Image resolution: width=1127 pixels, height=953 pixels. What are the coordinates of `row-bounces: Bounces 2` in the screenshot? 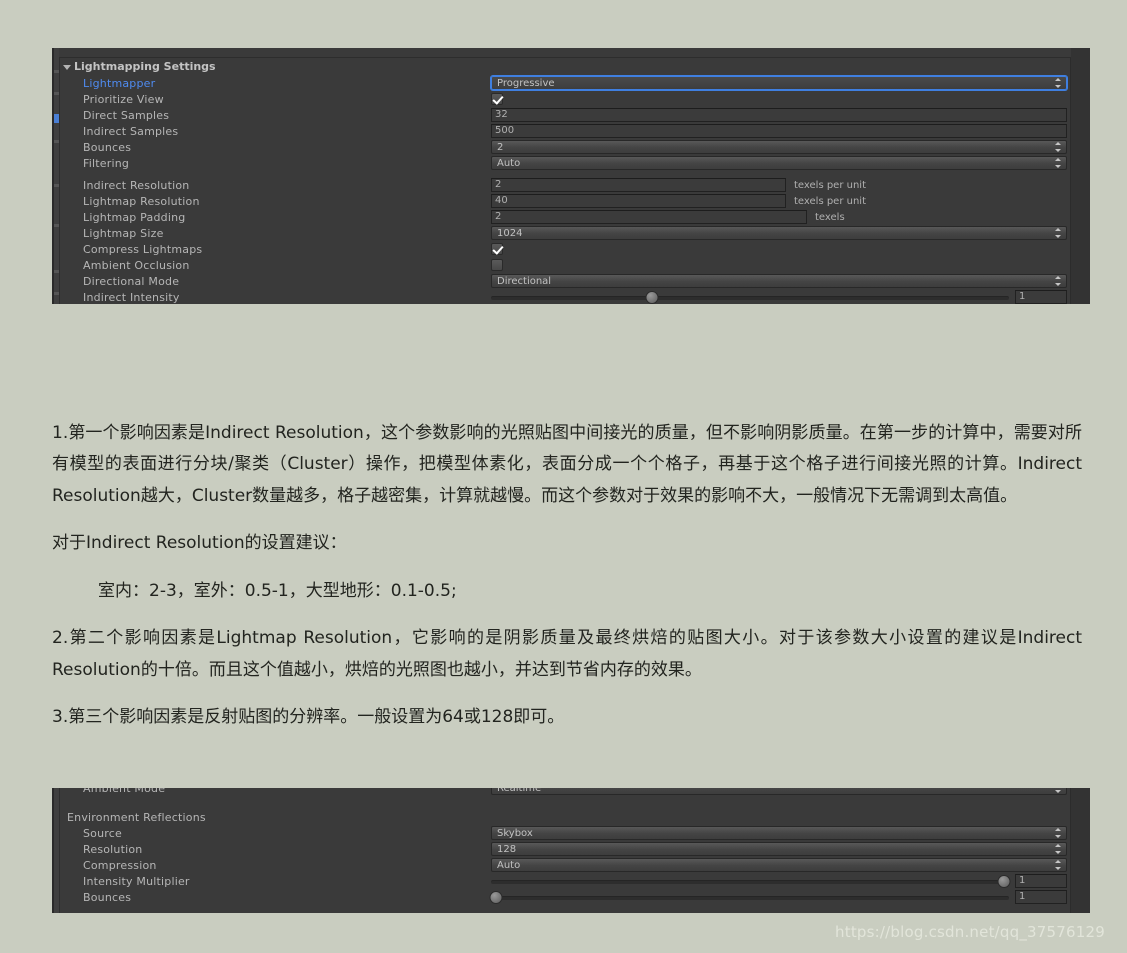 It's located at (565, 147).